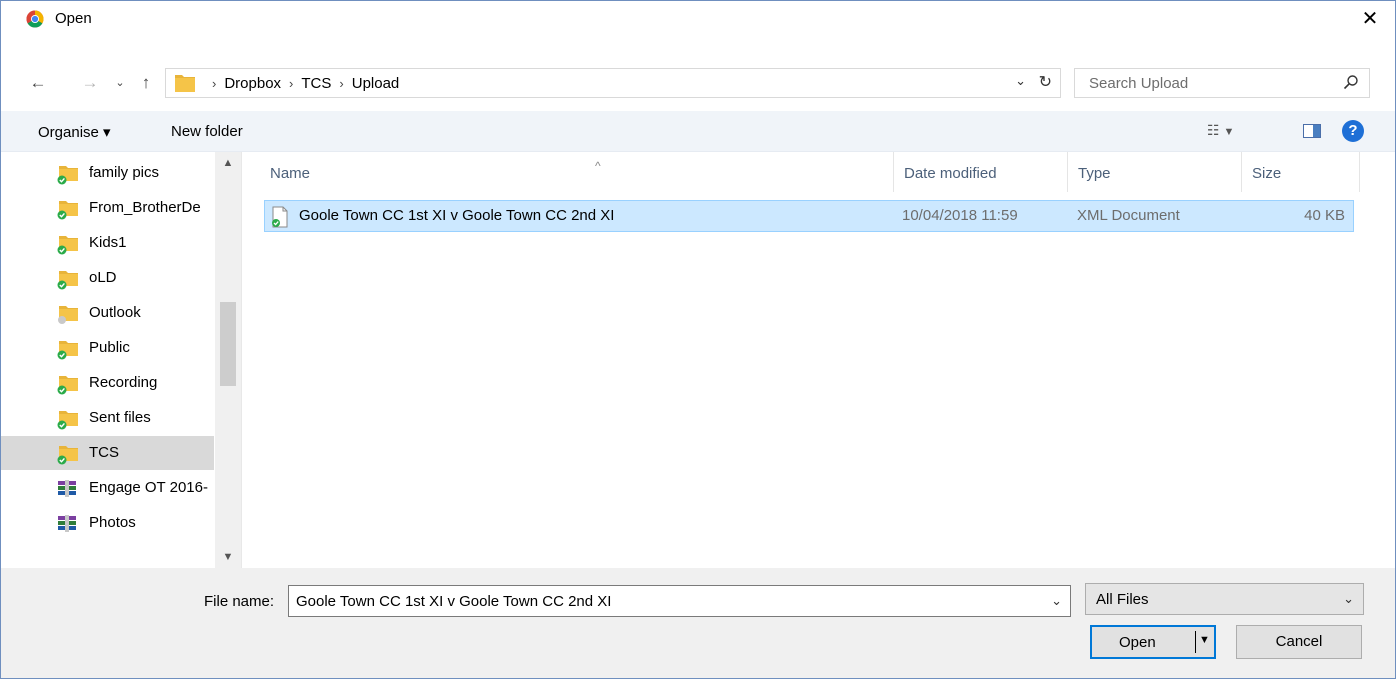 This screenshot has height=679, width=1396. What do you see at coordinates (1324, 215) in the screenshot?
I see `file-size-cell: 40 KB` at bounding box center [1324, 215].